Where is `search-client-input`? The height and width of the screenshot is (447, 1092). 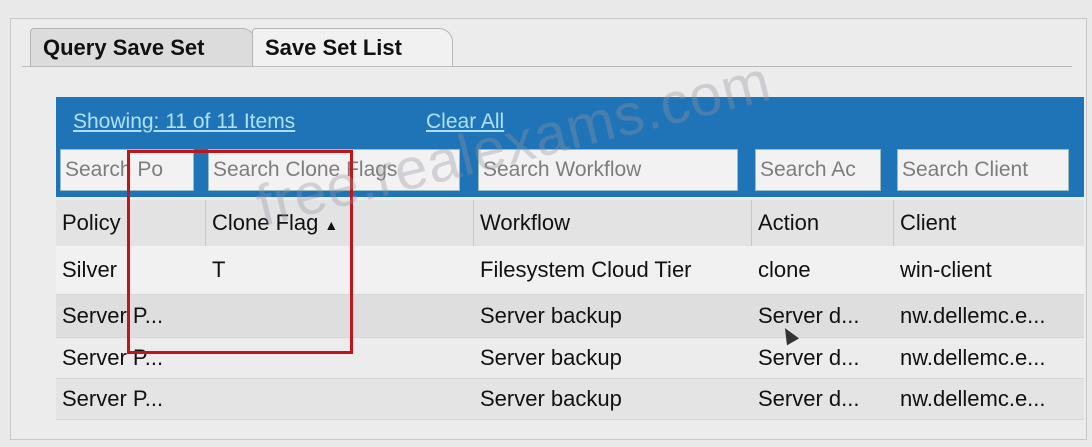 search-client-input is located at coordinates (983, 170).